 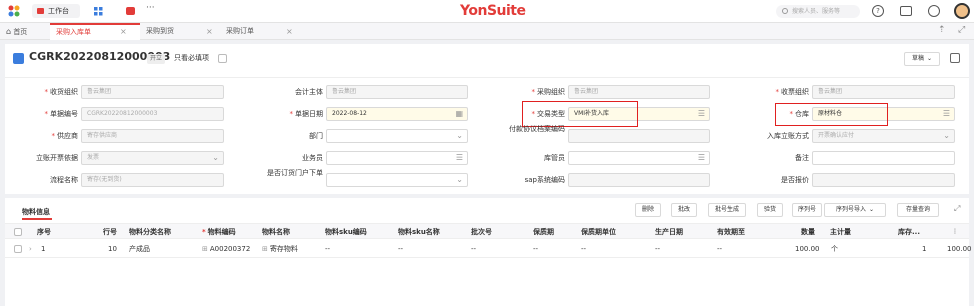 I want to click on purchase-org-field: 鲁云集团, so click(x=639, y=92).